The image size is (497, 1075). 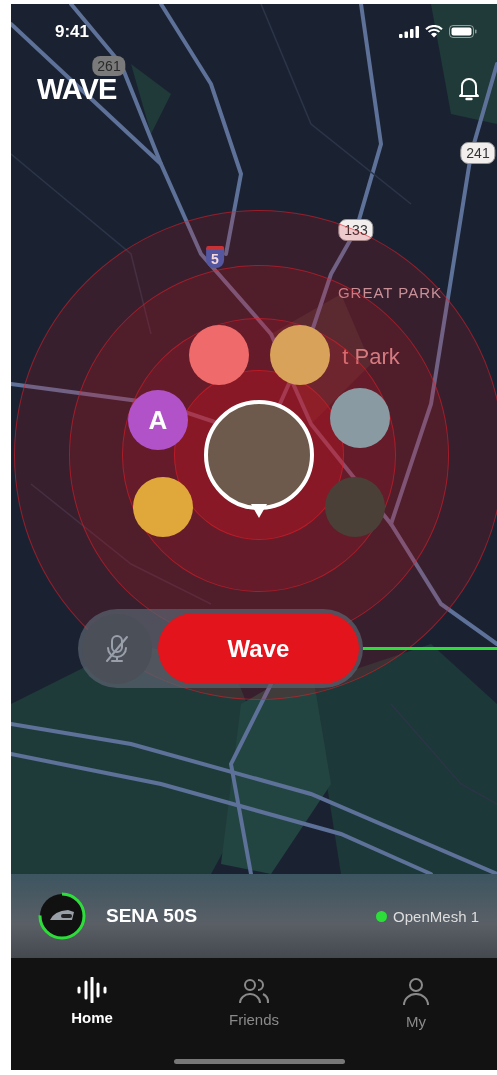 I want to click on tab: Home, so click(x=92, y=1001).